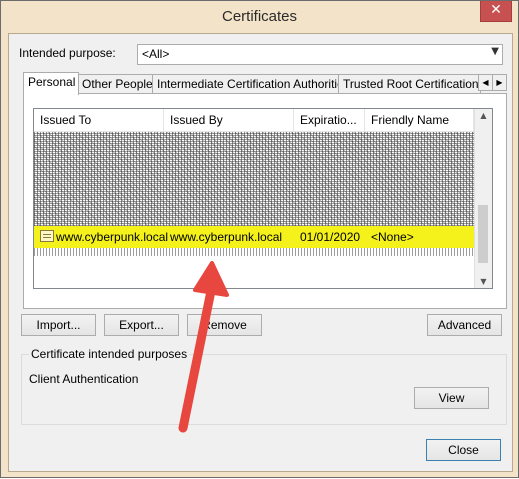  What do you see at coordinates (483, 115) in the screenshot?
I see `scroll-up-icon: ▲` at bounding box center [483, 115].